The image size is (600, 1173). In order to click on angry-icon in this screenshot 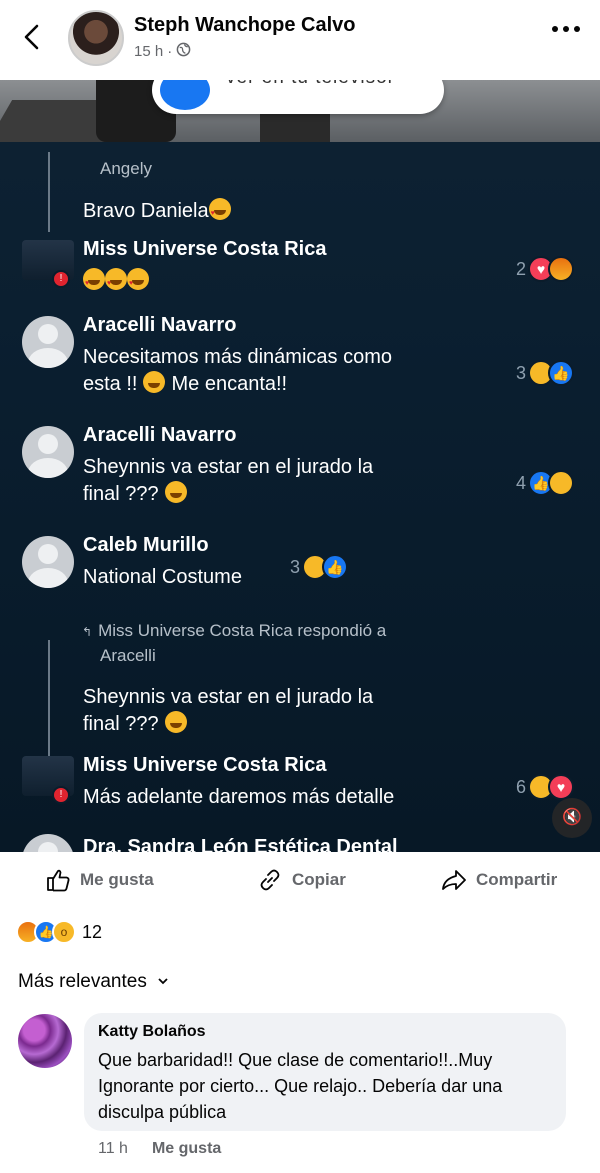, I will do `click(561, 269)`.